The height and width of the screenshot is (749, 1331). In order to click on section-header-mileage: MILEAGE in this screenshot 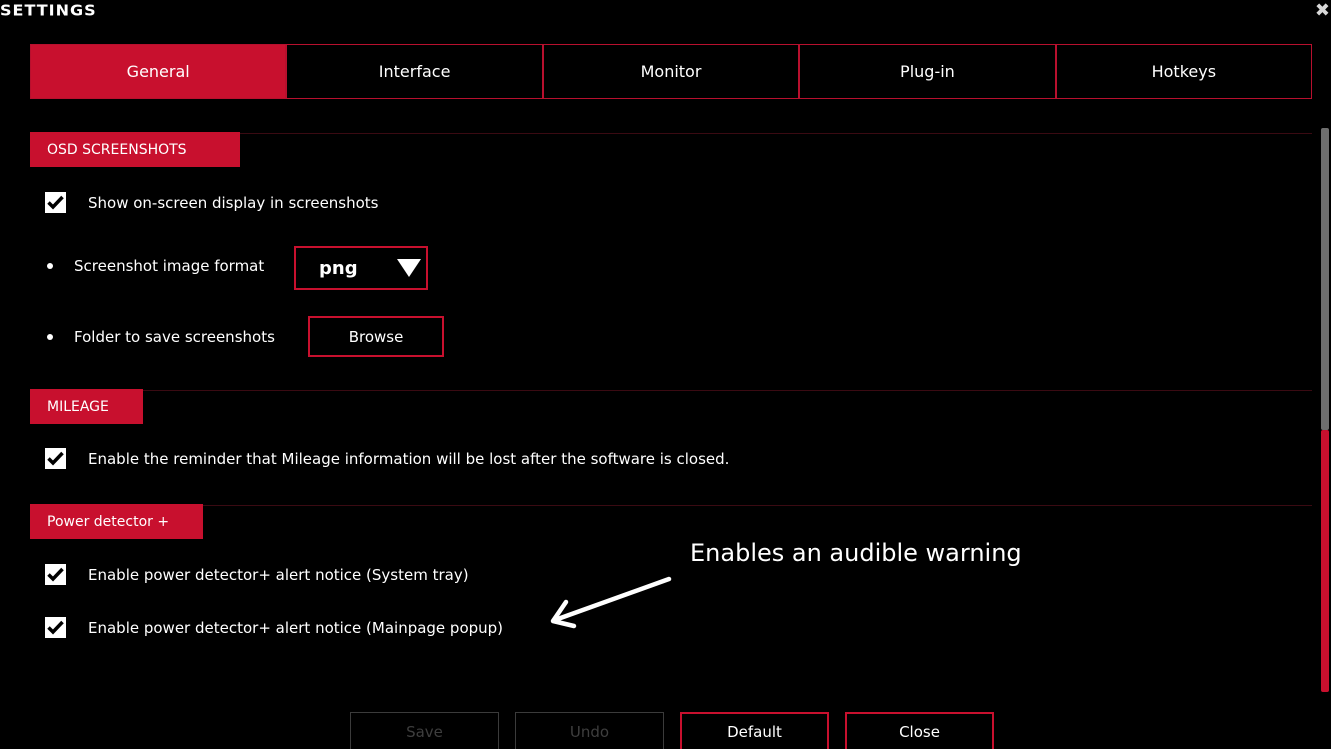, I will do `click(86, 406)`.